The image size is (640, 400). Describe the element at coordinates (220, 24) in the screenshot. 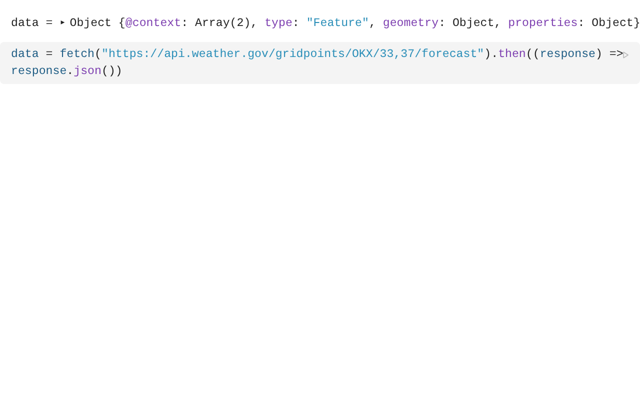

I see `code-token: : Array(2),` at that location.